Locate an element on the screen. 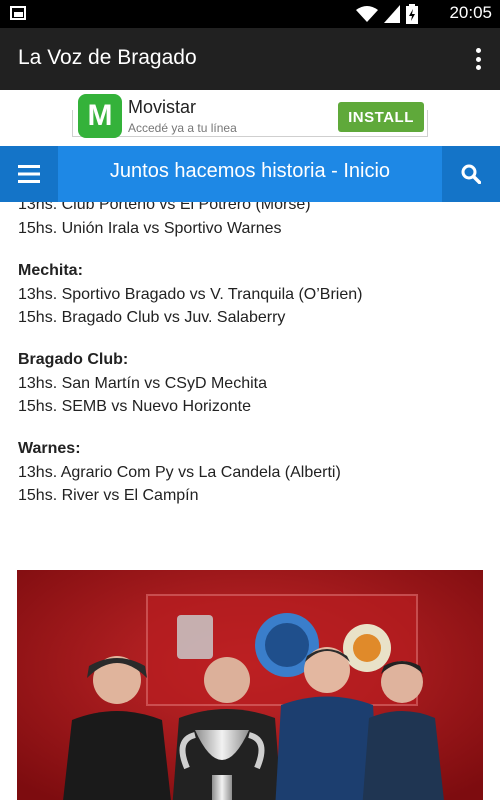  venue-heading: Bragado Club: is located at coordinates (73, 359).